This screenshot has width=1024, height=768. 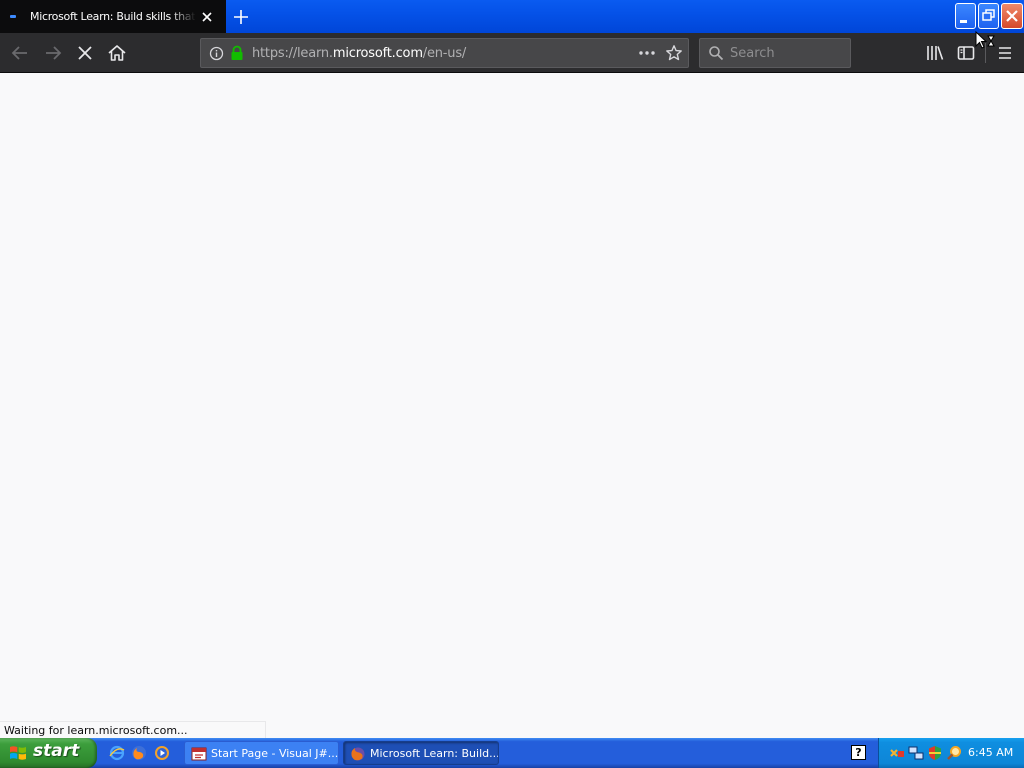 I want to click on navigation-toolbar: https://learn.microsoft.com/en-us/, so click(x=512, y=53).